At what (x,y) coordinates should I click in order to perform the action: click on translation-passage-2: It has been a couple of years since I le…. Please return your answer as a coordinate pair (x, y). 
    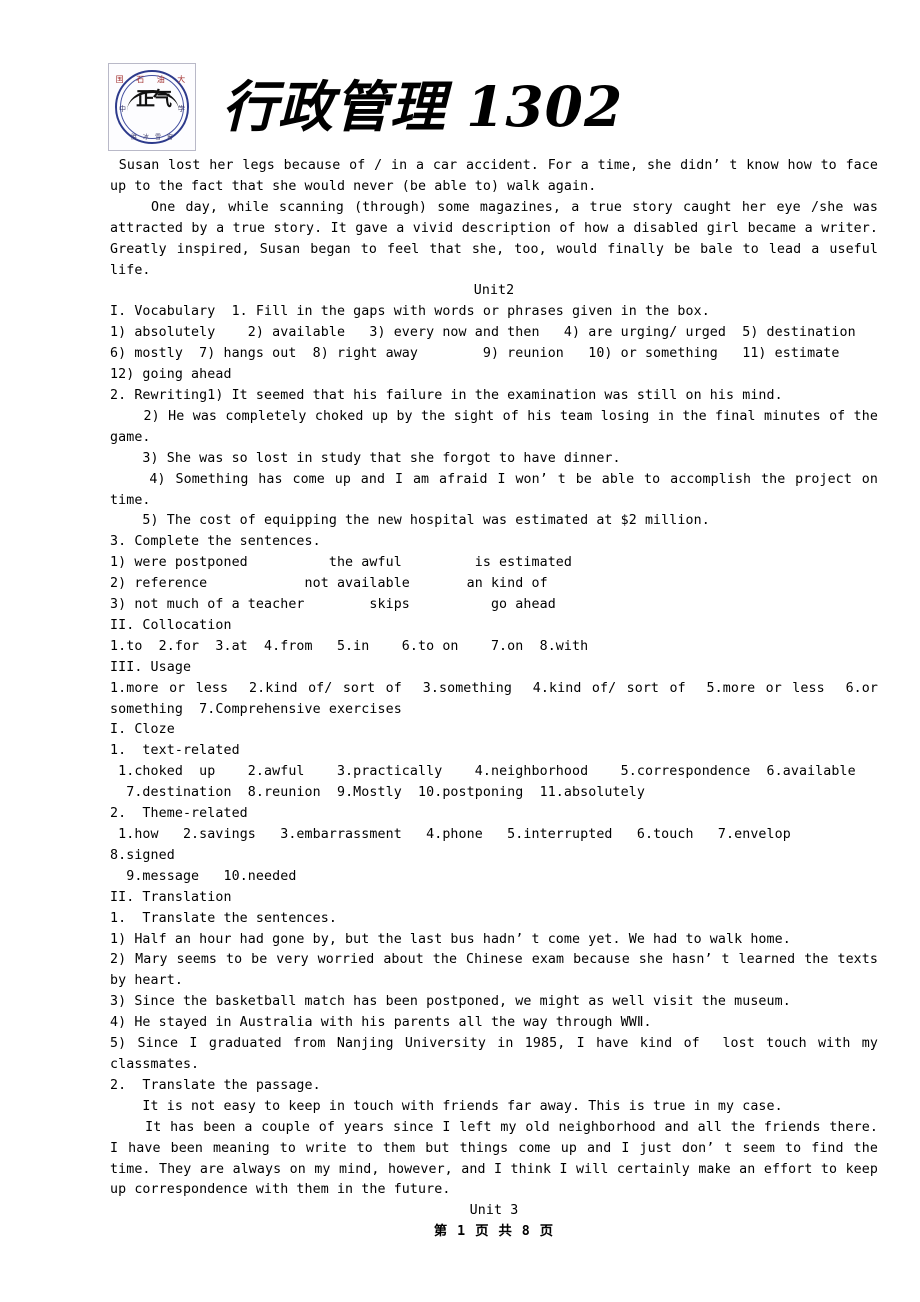
    Looking at the image, I should click on (498, 1158).